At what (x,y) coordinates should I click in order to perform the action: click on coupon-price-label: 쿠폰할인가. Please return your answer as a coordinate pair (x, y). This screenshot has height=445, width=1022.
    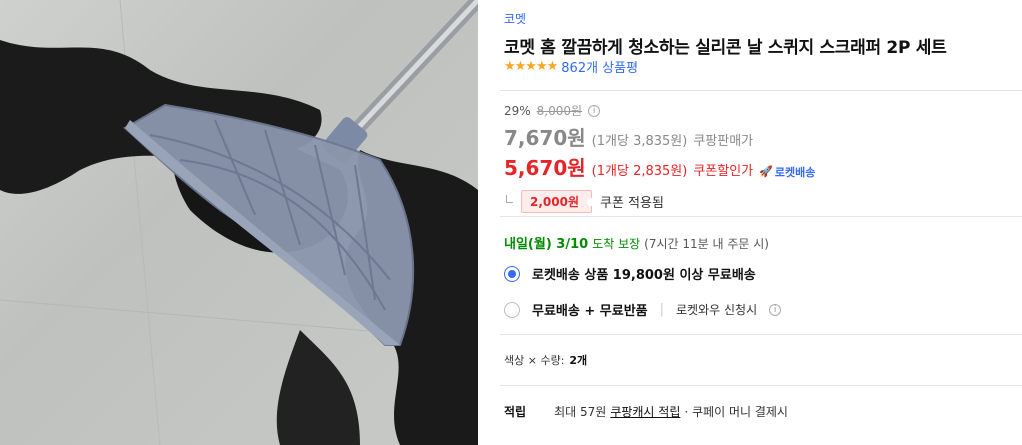
    Looking at the image, I should click on (723, 171).